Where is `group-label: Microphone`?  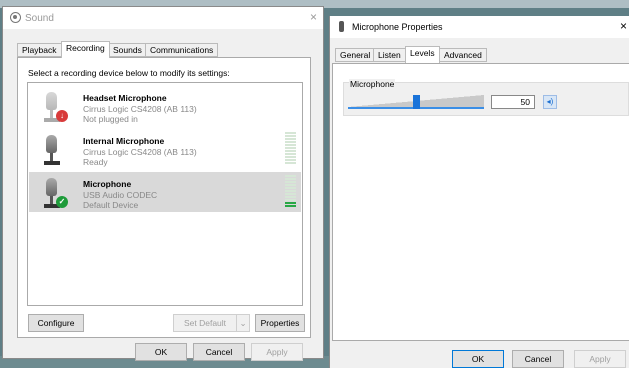
group-label: Microphone is located at coordinates (372, 84).